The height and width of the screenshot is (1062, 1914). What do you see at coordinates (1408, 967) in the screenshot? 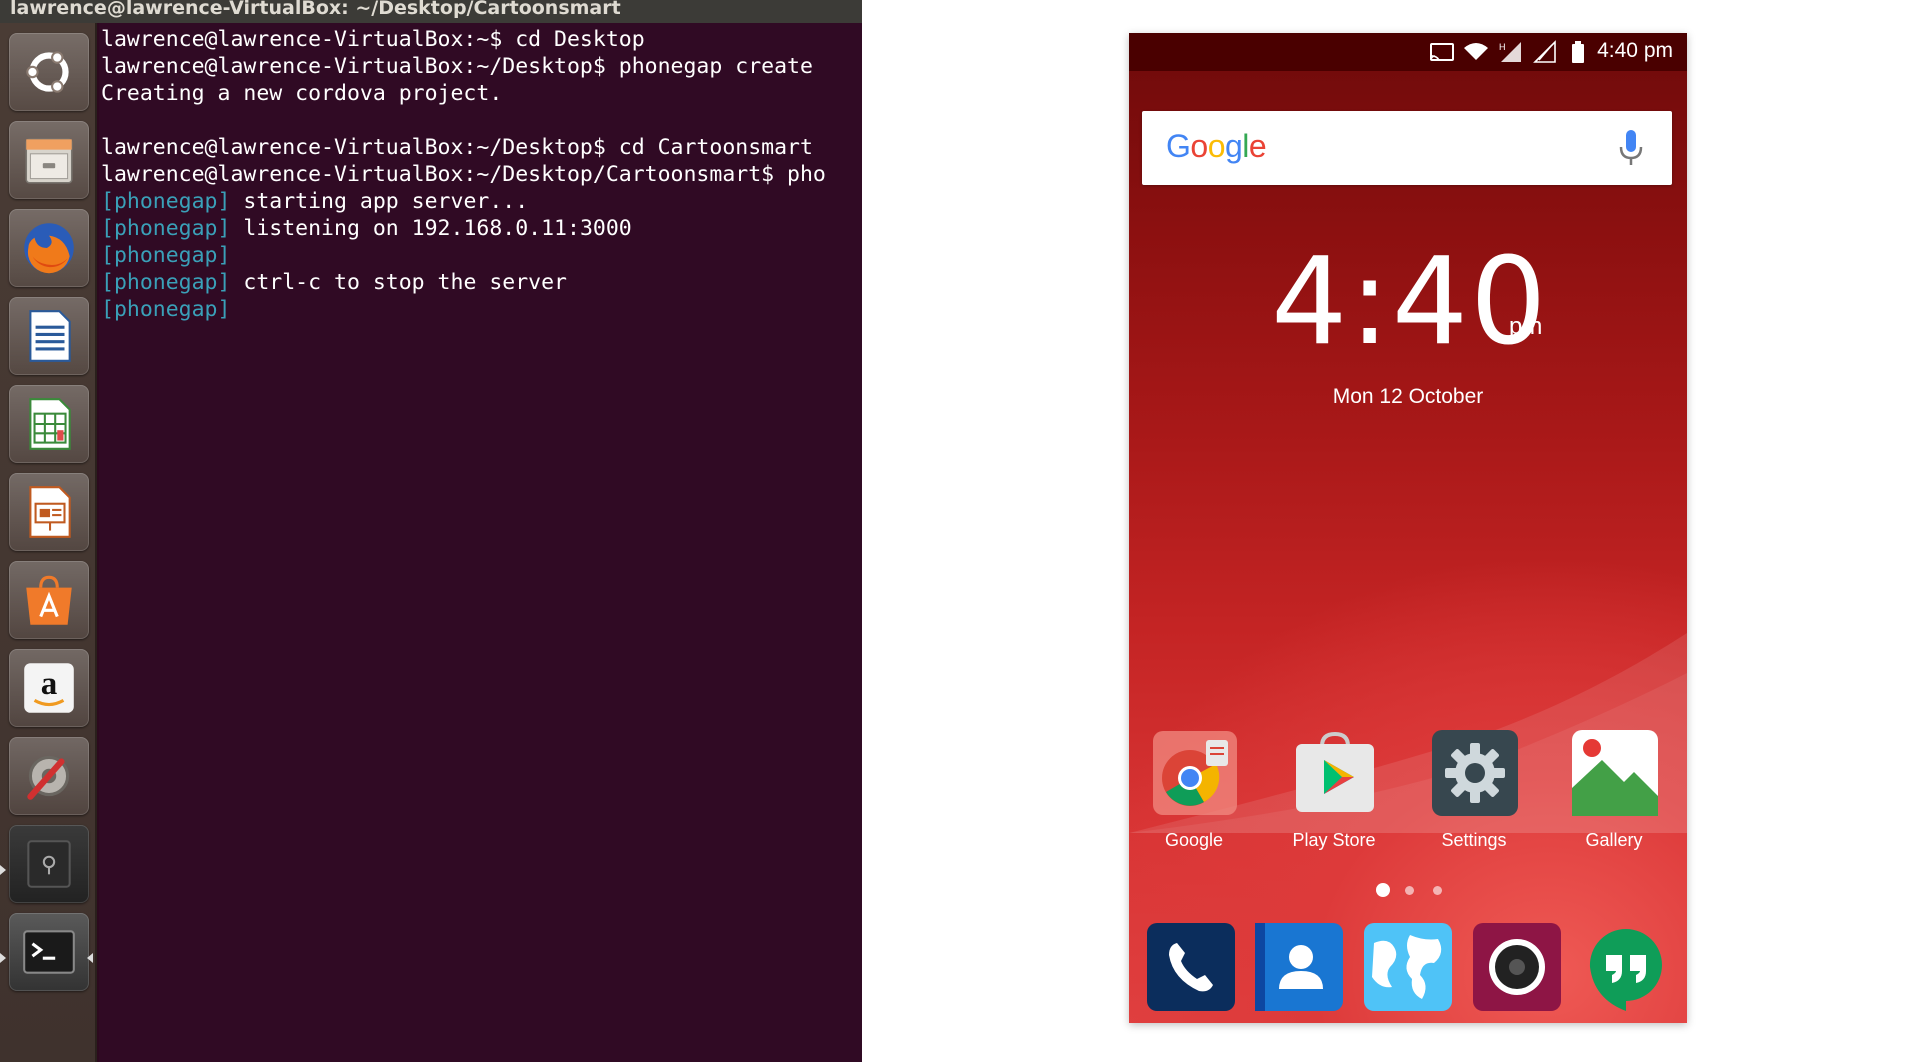
I see `browser-globe-icon` at bounding box center [1408, 967].